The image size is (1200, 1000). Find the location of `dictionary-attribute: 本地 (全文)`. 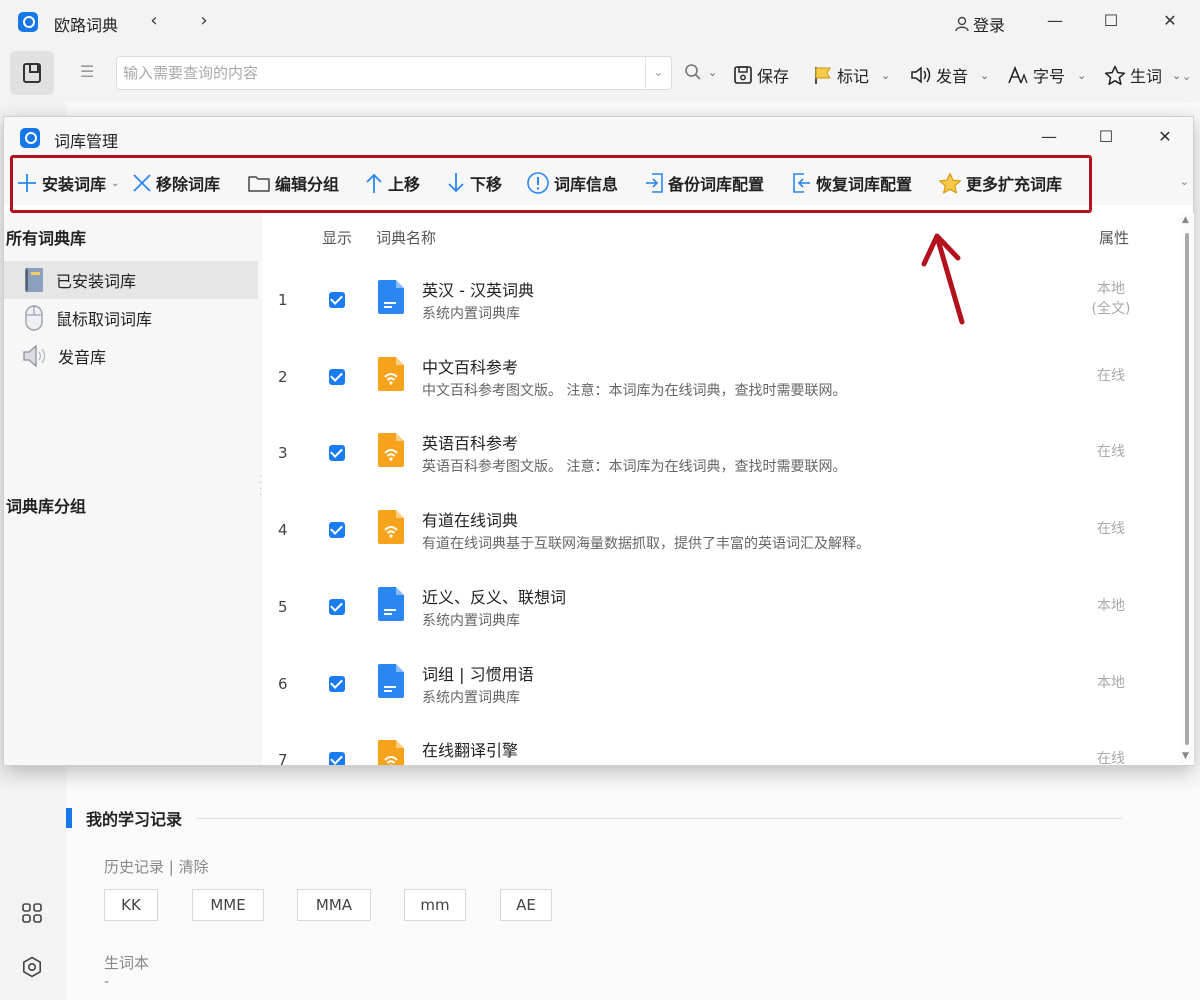

dictionary-attribute: 本地 (全文) is located at coordinates (1111, 299).